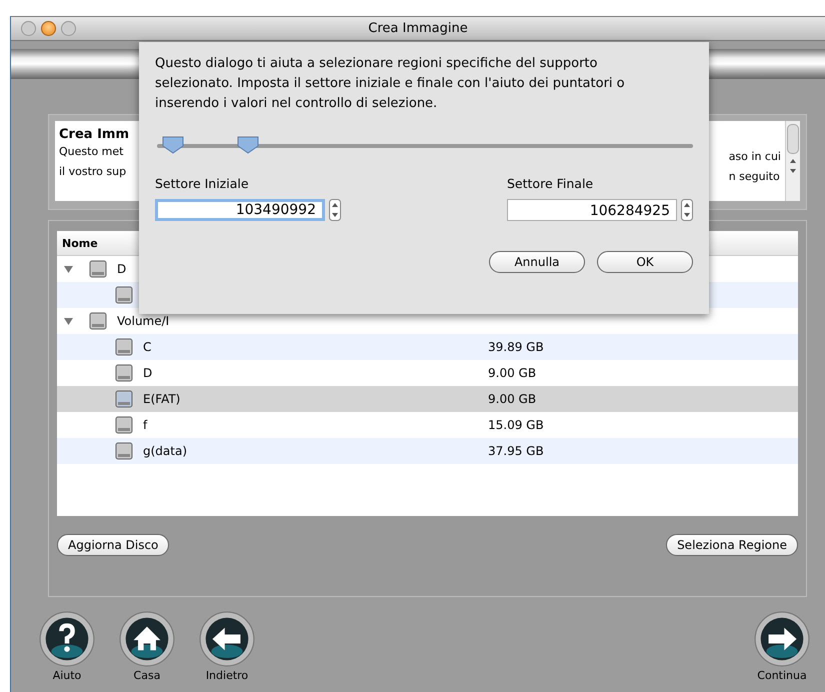  Describe the element at coordinates (516, 425) in the screenshot. I see `table-cell: 15.09 GB` at that location.